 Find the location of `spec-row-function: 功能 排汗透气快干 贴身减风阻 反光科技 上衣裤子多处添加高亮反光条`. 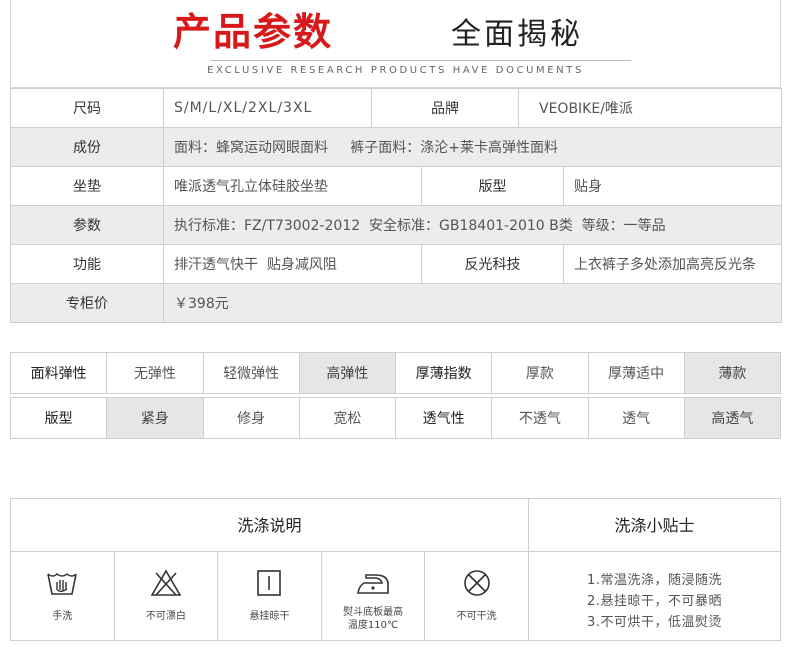

spec-row-function: 功能 排汗透气快干 贴身减风阻 反光科技 上衣裤子多处添加高亮反光条 is located at coordinates (396, 264).